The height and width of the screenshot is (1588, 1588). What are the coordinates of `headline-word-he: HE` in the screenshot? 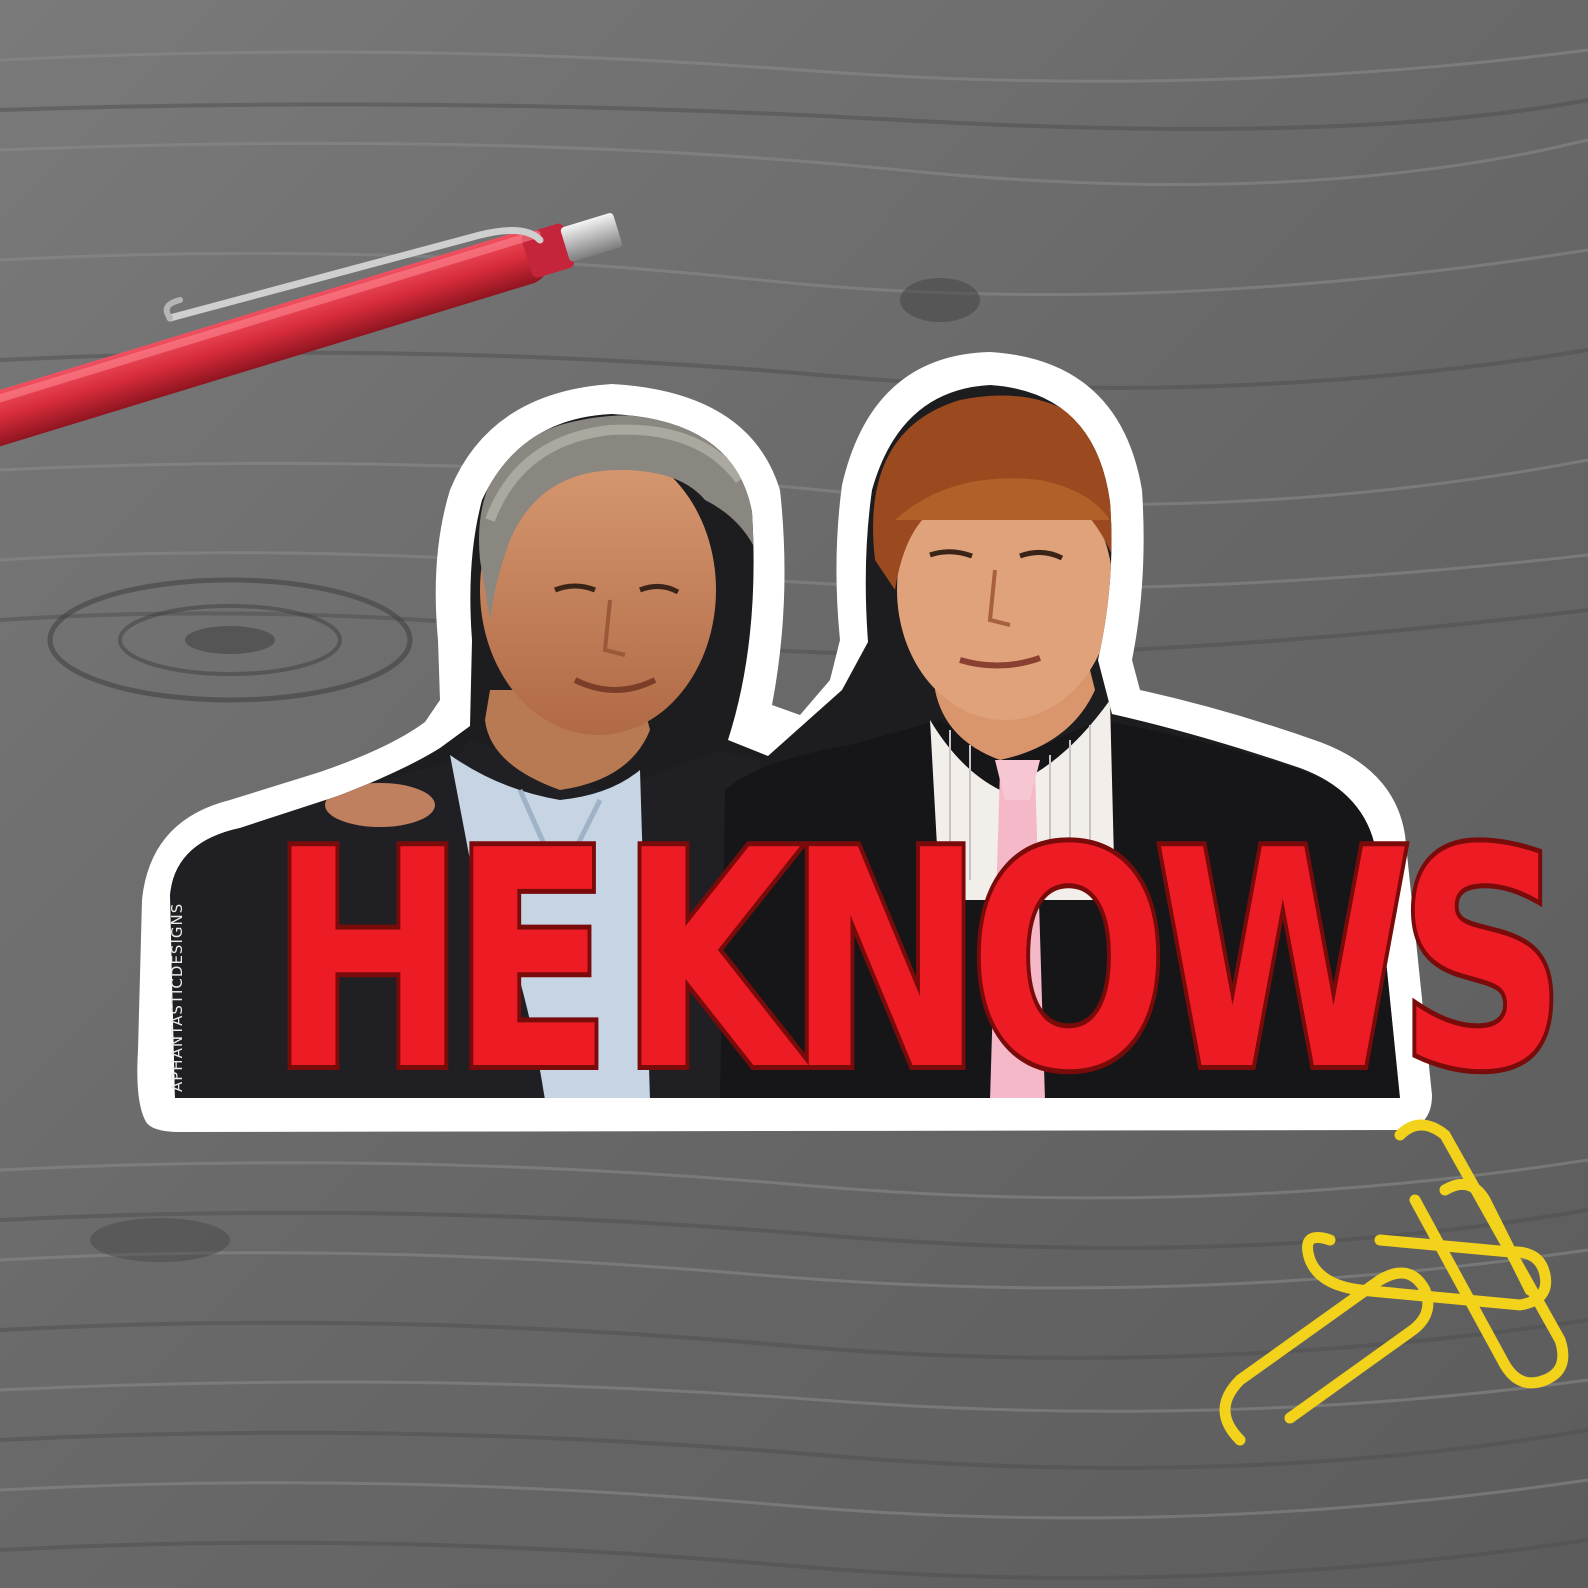 It's located at (440, 961).